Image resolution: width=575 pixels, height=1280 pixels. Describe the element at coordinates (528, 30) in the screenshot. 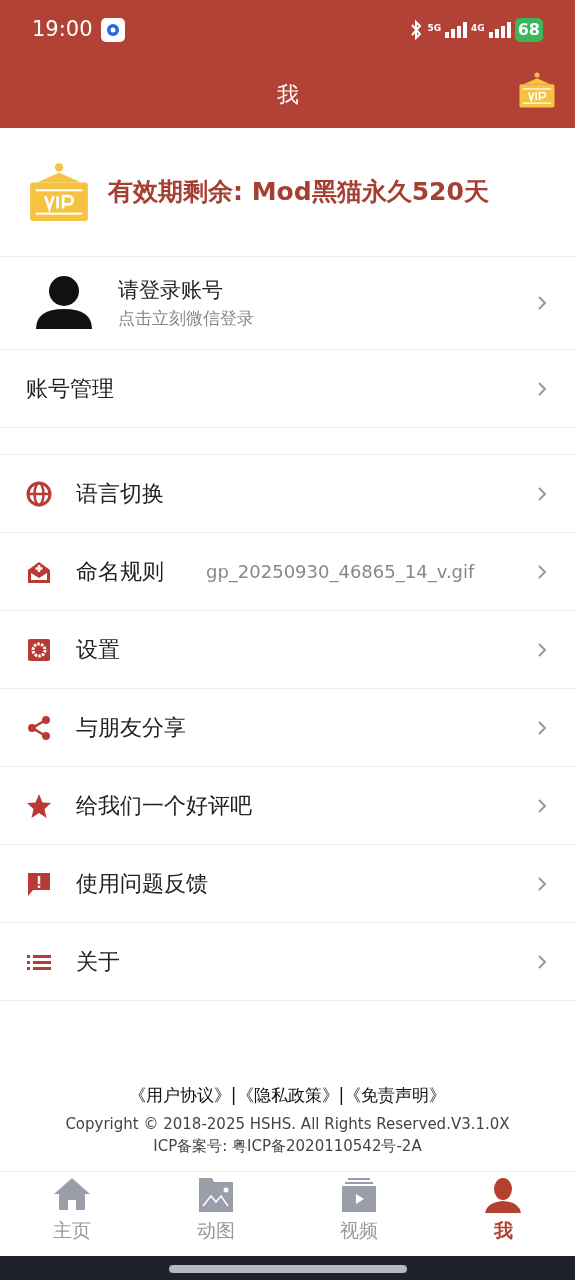

I see `battery-level: 68` at that location.